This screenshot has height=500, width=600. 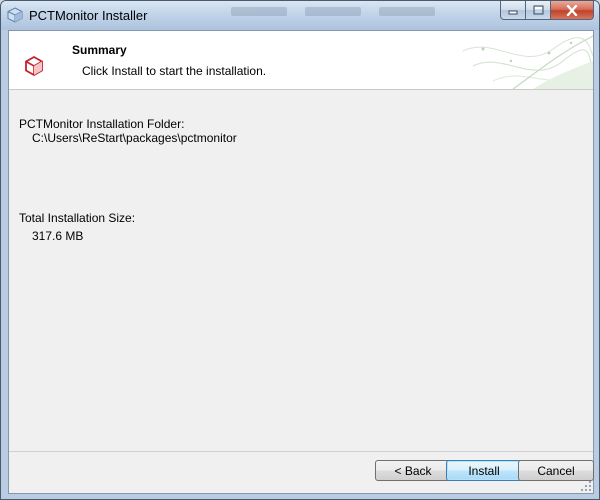 What do you see at coordinates (174, 71) in the screenshot?
I see `page-subtitle: Click Install to start the installation.` at bounding box center [174, 71].